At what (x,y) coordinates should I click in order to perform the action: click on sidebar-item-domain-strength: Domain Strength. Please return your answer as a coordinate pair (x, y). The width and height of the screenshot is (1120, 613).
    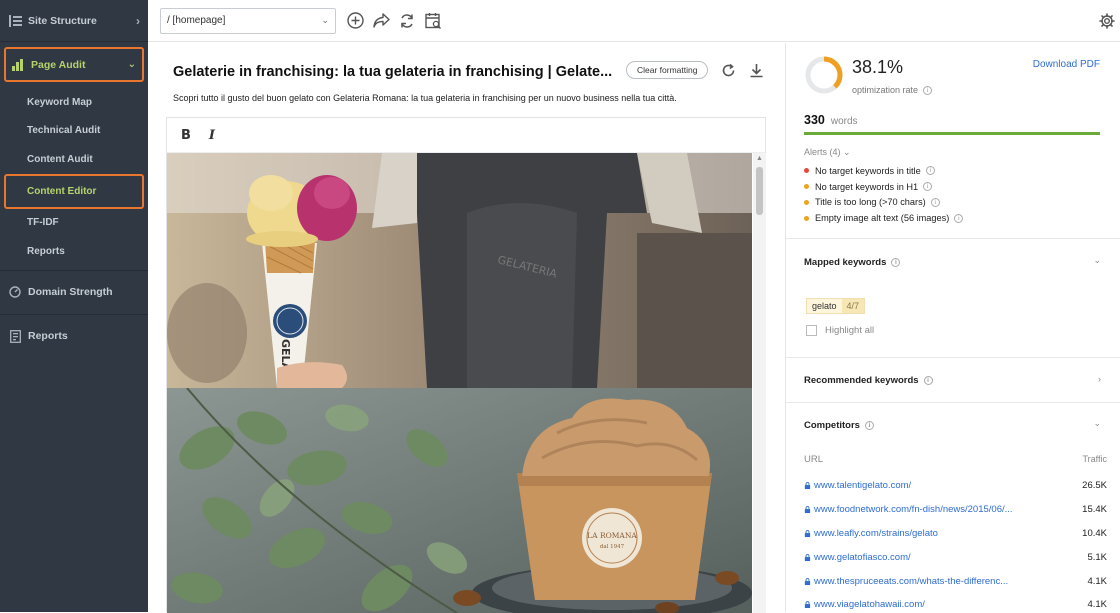
    Looking at the image, I should click on (74, 291).